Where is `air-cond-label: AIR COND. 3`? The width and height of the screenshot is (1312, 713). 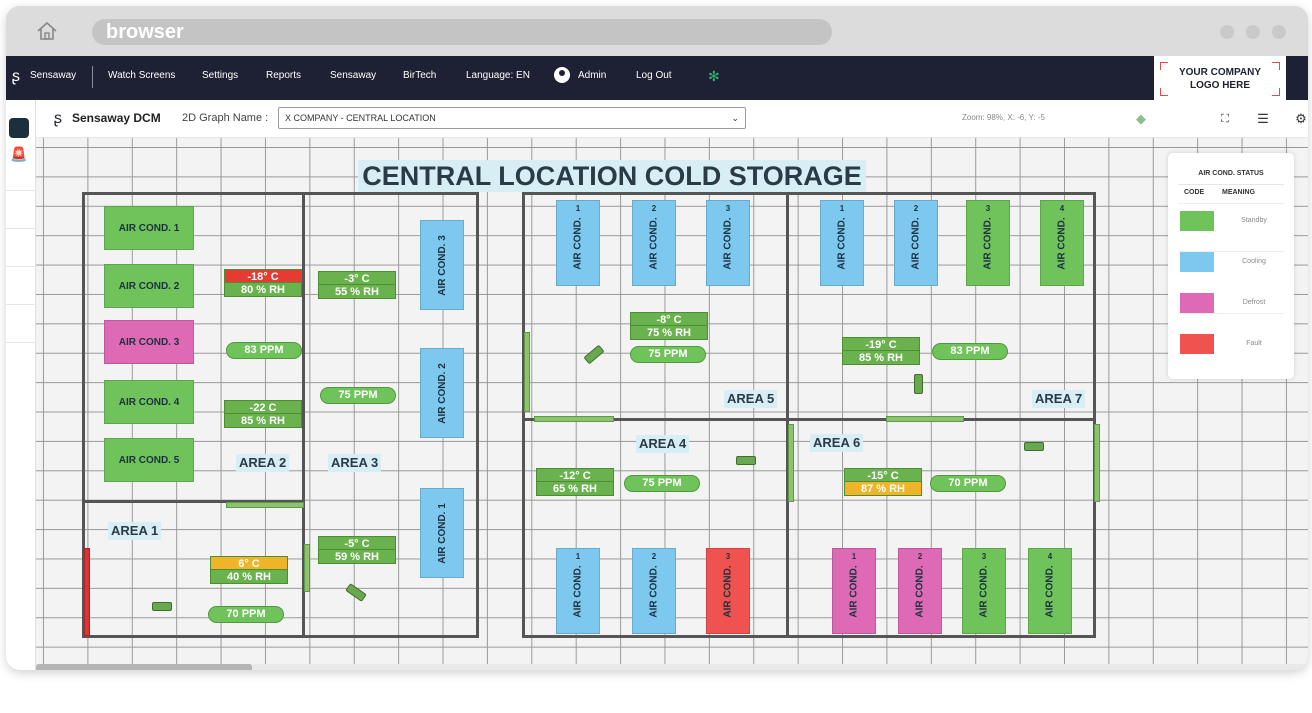
air-cond-label: AIR COND. 3 is located at coordinates (149, 342).